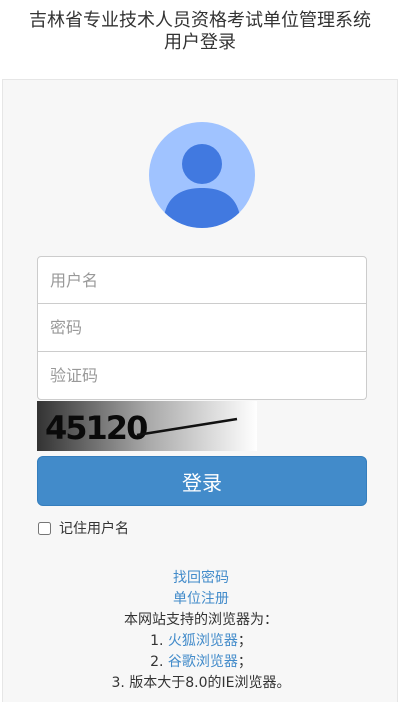  I want to click on browser-item-1: 1. 火狐浏览器；, so click(201, 641).